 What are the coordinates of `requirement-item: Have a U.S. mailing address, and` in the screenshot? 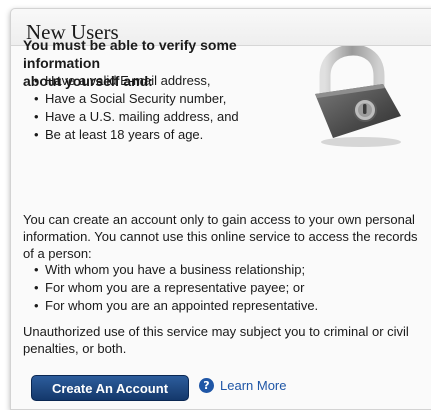 It's located at (173, 117).